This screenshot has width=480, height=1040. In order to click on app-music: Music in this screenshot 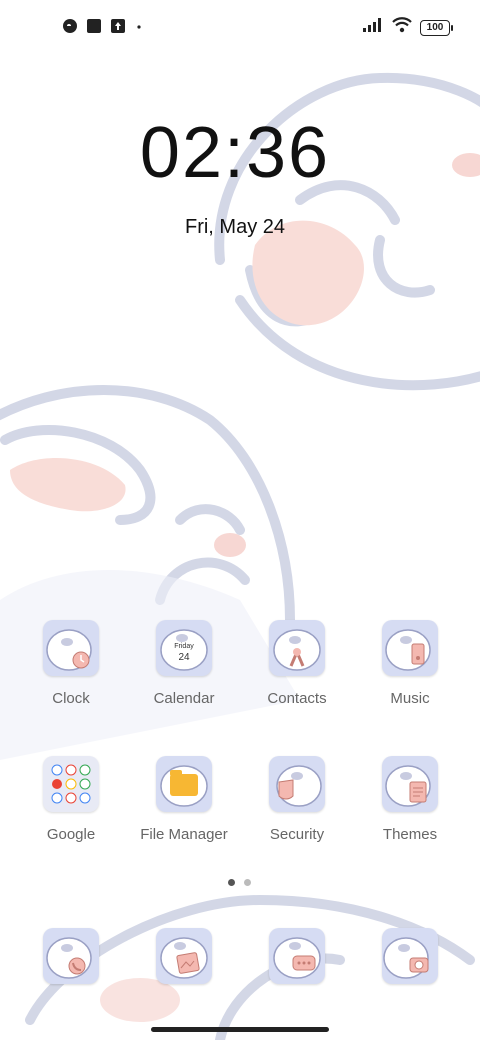, I will do `click(410, 663)`.